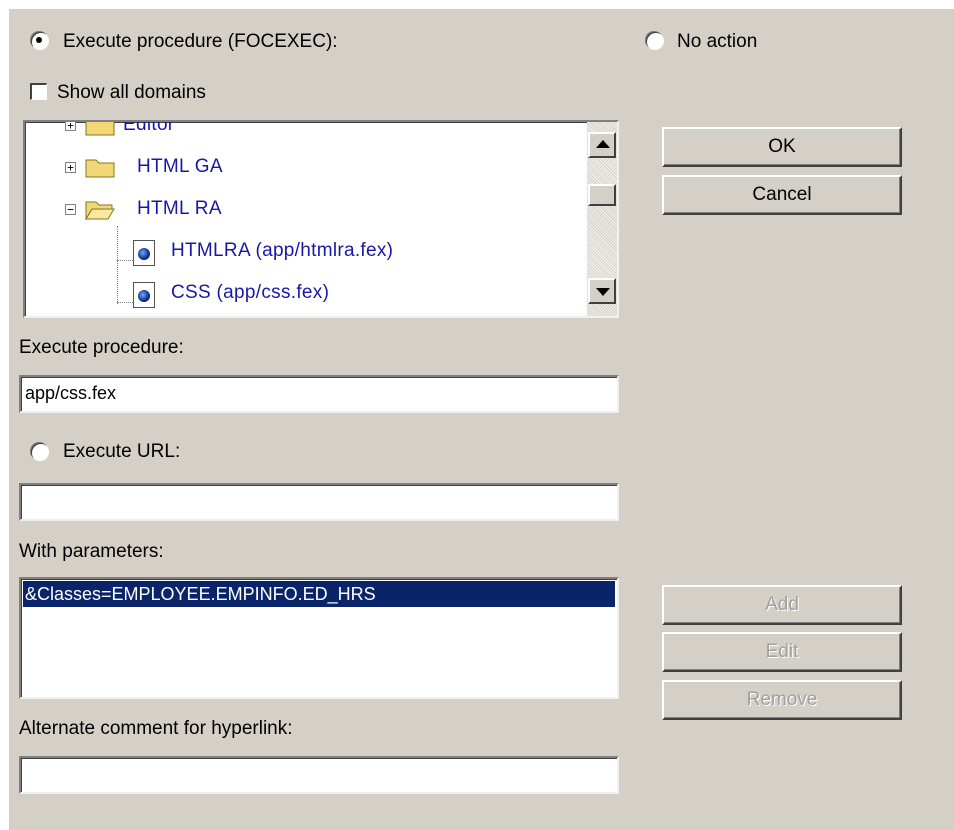 The image size is (954, 830). I want to click on scroll-up-arrow-icon, so click(603, 144).